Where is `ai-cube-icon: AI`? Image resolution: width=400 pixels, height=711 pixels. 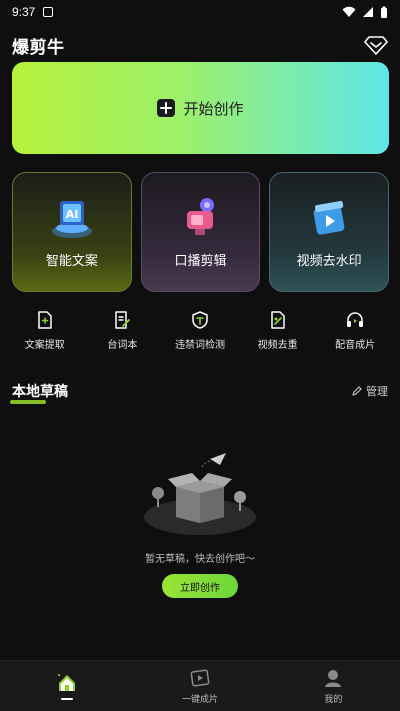
ai-cube-icon: AI is located at coordinates (71, 219).